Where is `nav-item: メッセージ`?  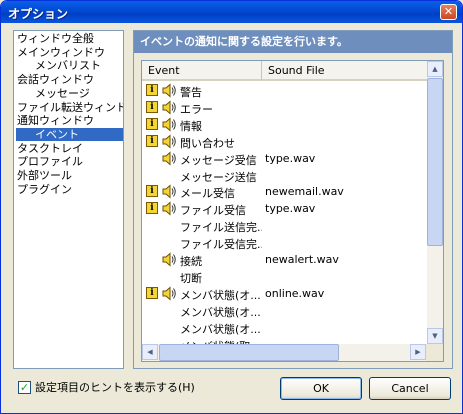 nav-item: メッセージ is located at coordinates (53, 93).